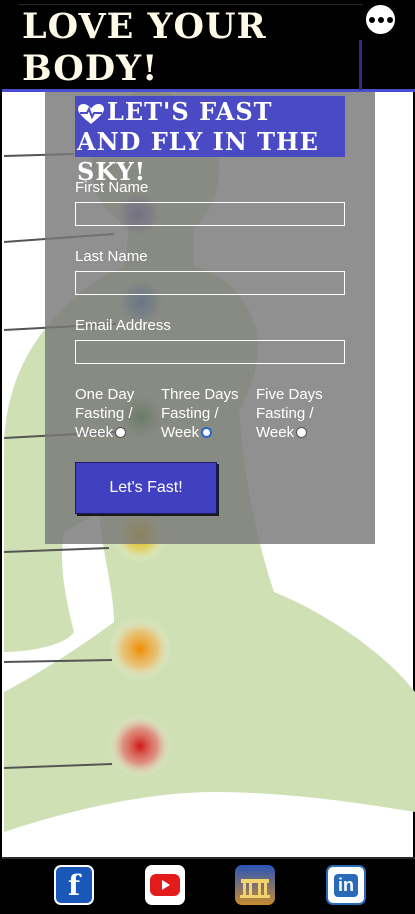 Image resolution: width=415 pixels, height=914 pixels. I want to click on site-header: LOVE YOUR BODY!, so click(208, 46).